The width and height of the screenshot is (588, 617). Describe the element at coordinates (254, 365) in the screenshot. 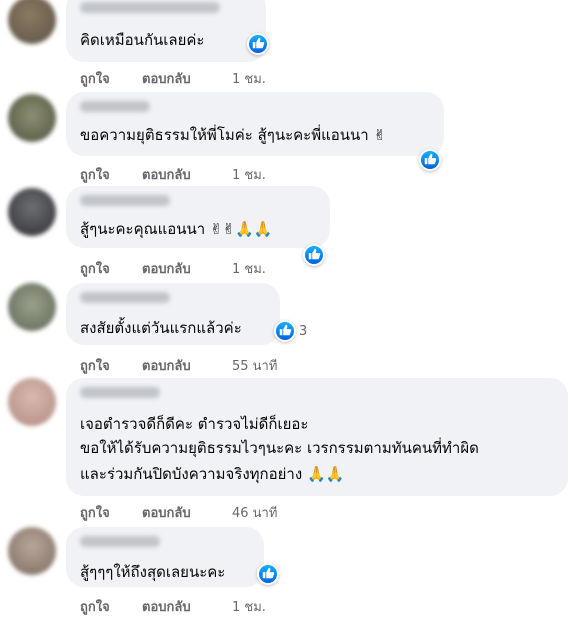

I see `timestamp: 55 นาที` at that location.